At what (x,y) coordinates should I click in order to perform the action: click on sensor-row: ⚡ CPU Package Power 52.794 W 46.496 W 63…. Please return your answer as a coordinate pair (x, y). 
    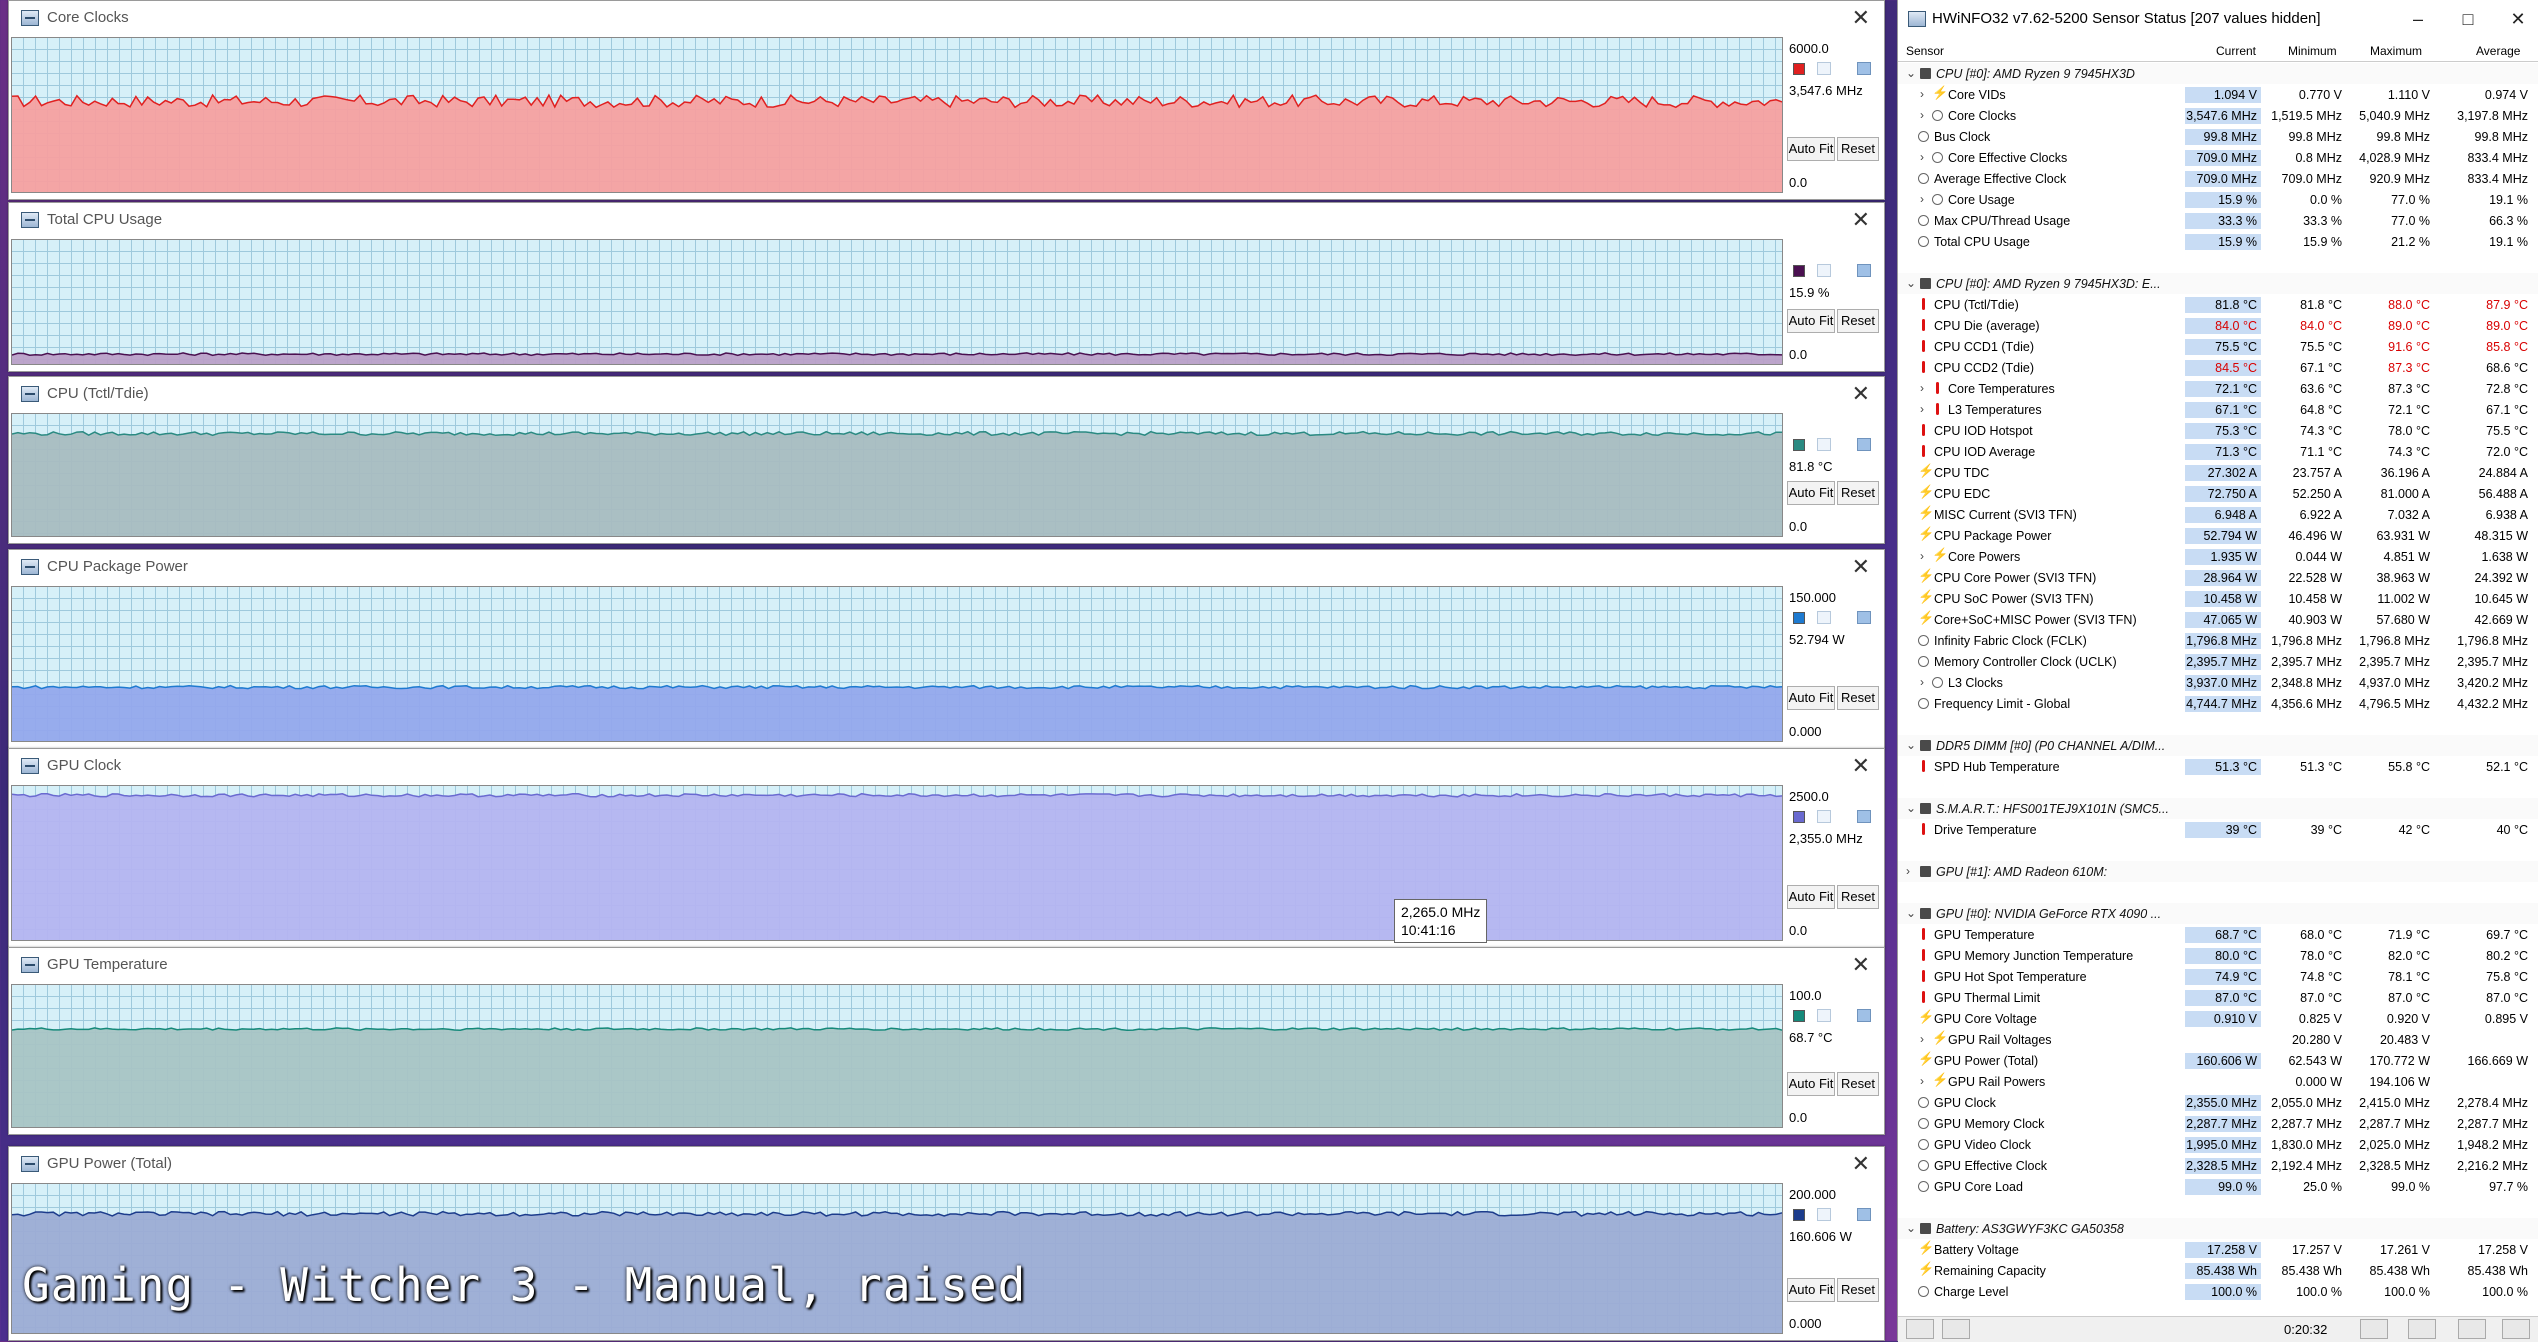
    Looking at the image, I should click on (2218, 535).